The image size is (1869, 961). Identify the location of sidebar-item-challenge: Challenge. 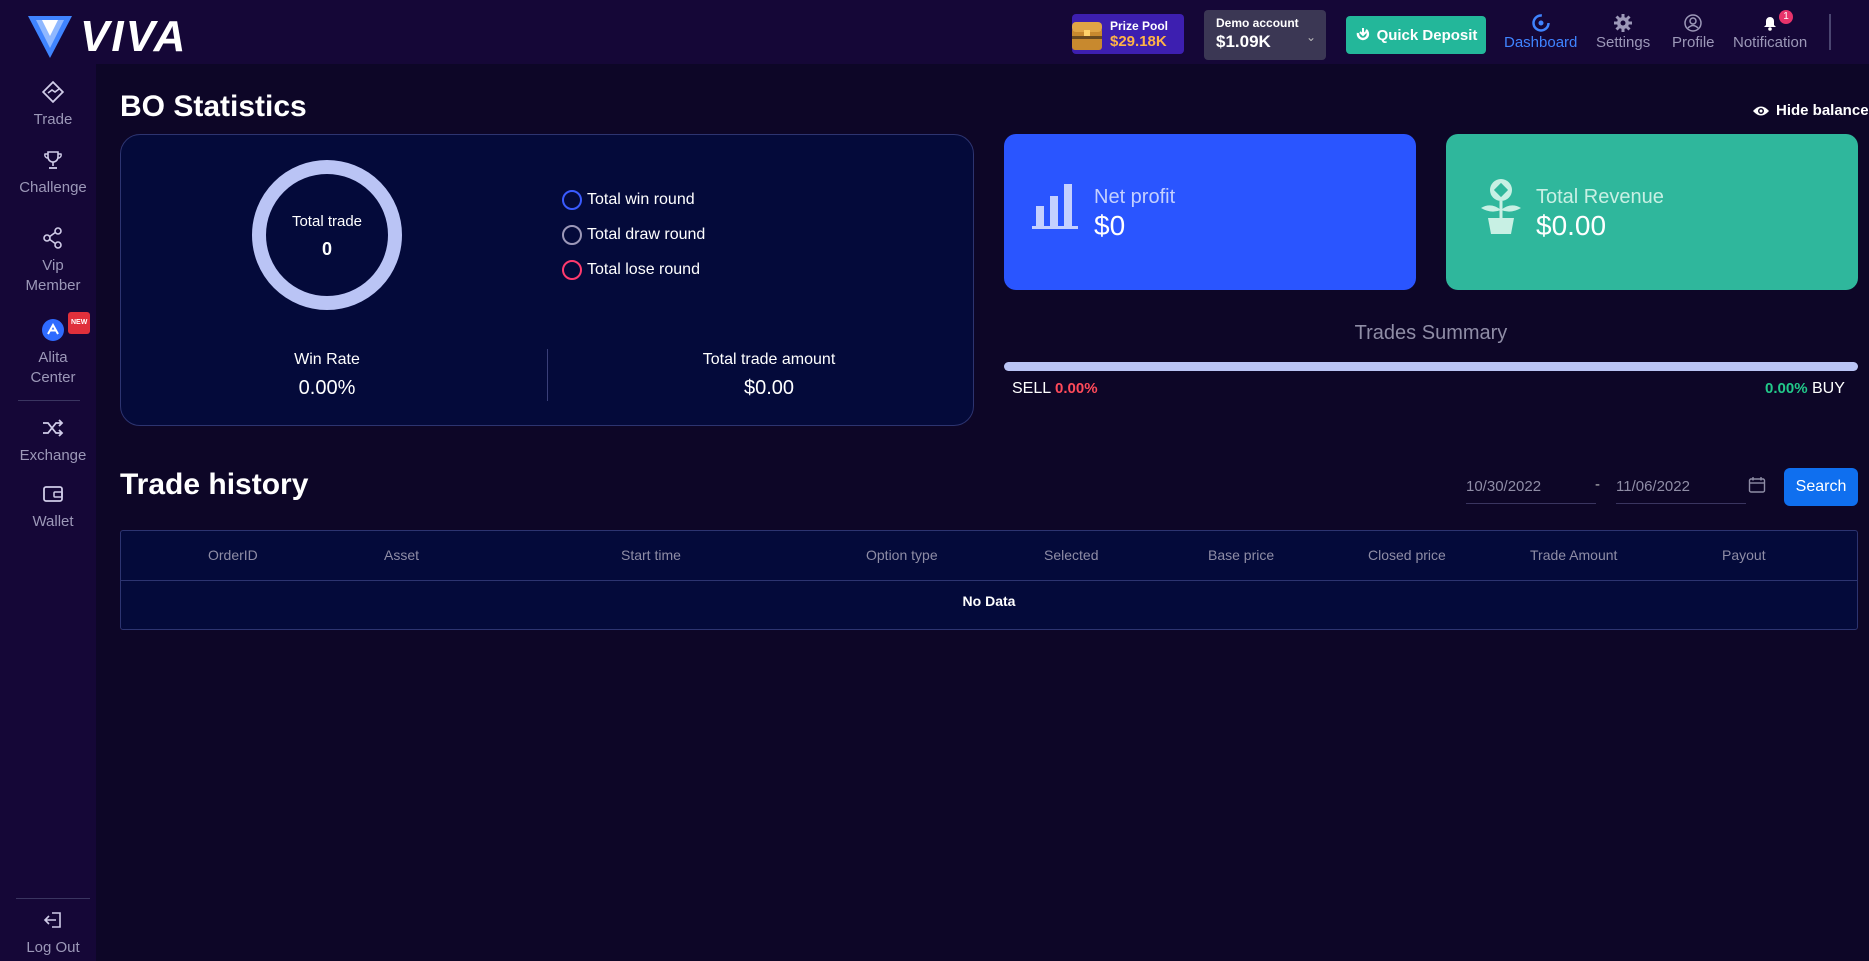
(53, 172).